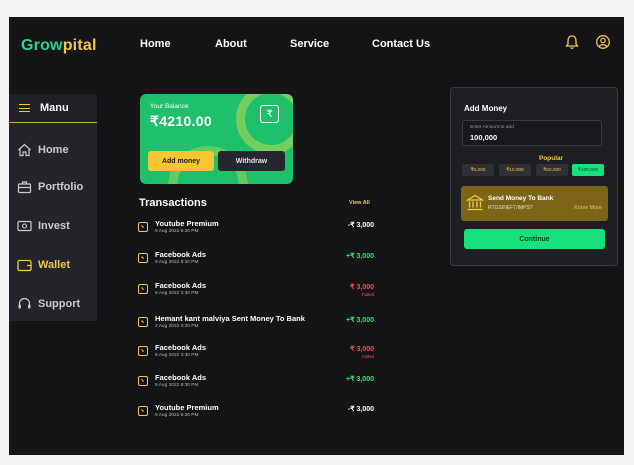  Describe the element at coordinates (521, 198) in the screenshot. I see `send-money-title: Send Money To Bank` at that location.